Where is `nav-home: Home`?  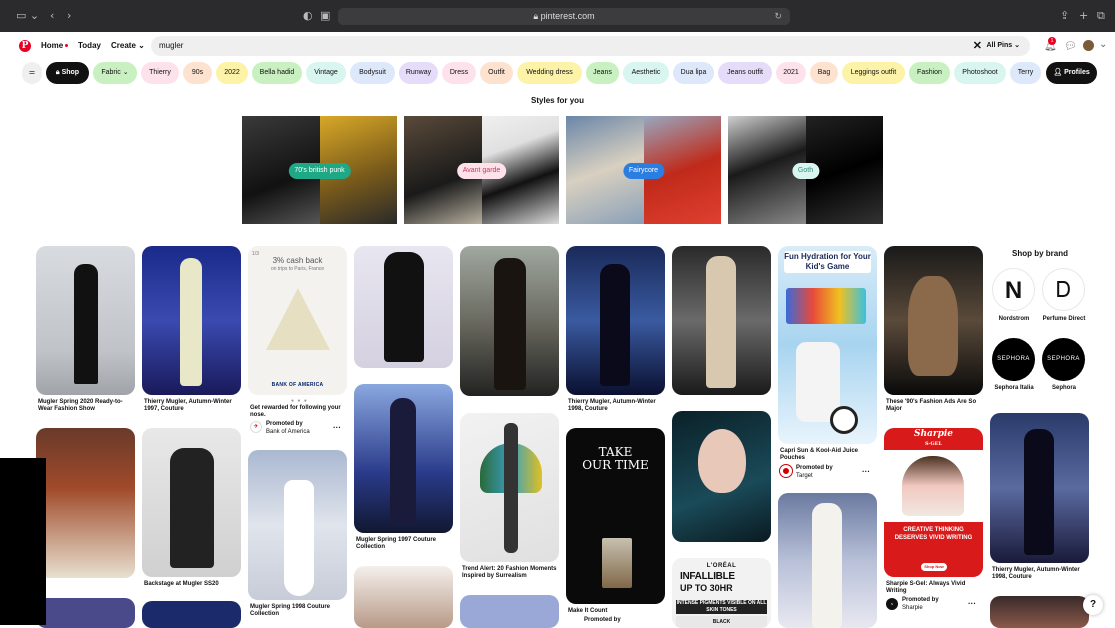
nav-home: Home is located at coordinates (55, 45).